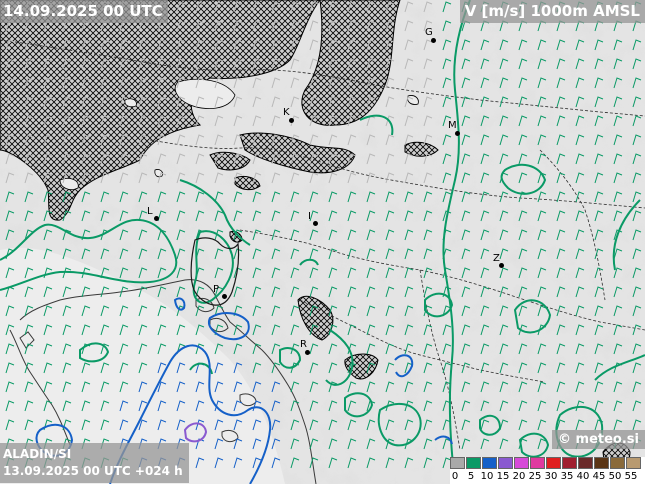 This screenshot has height=484, width=645. I want to click on city-label: P, so click(216, 289).